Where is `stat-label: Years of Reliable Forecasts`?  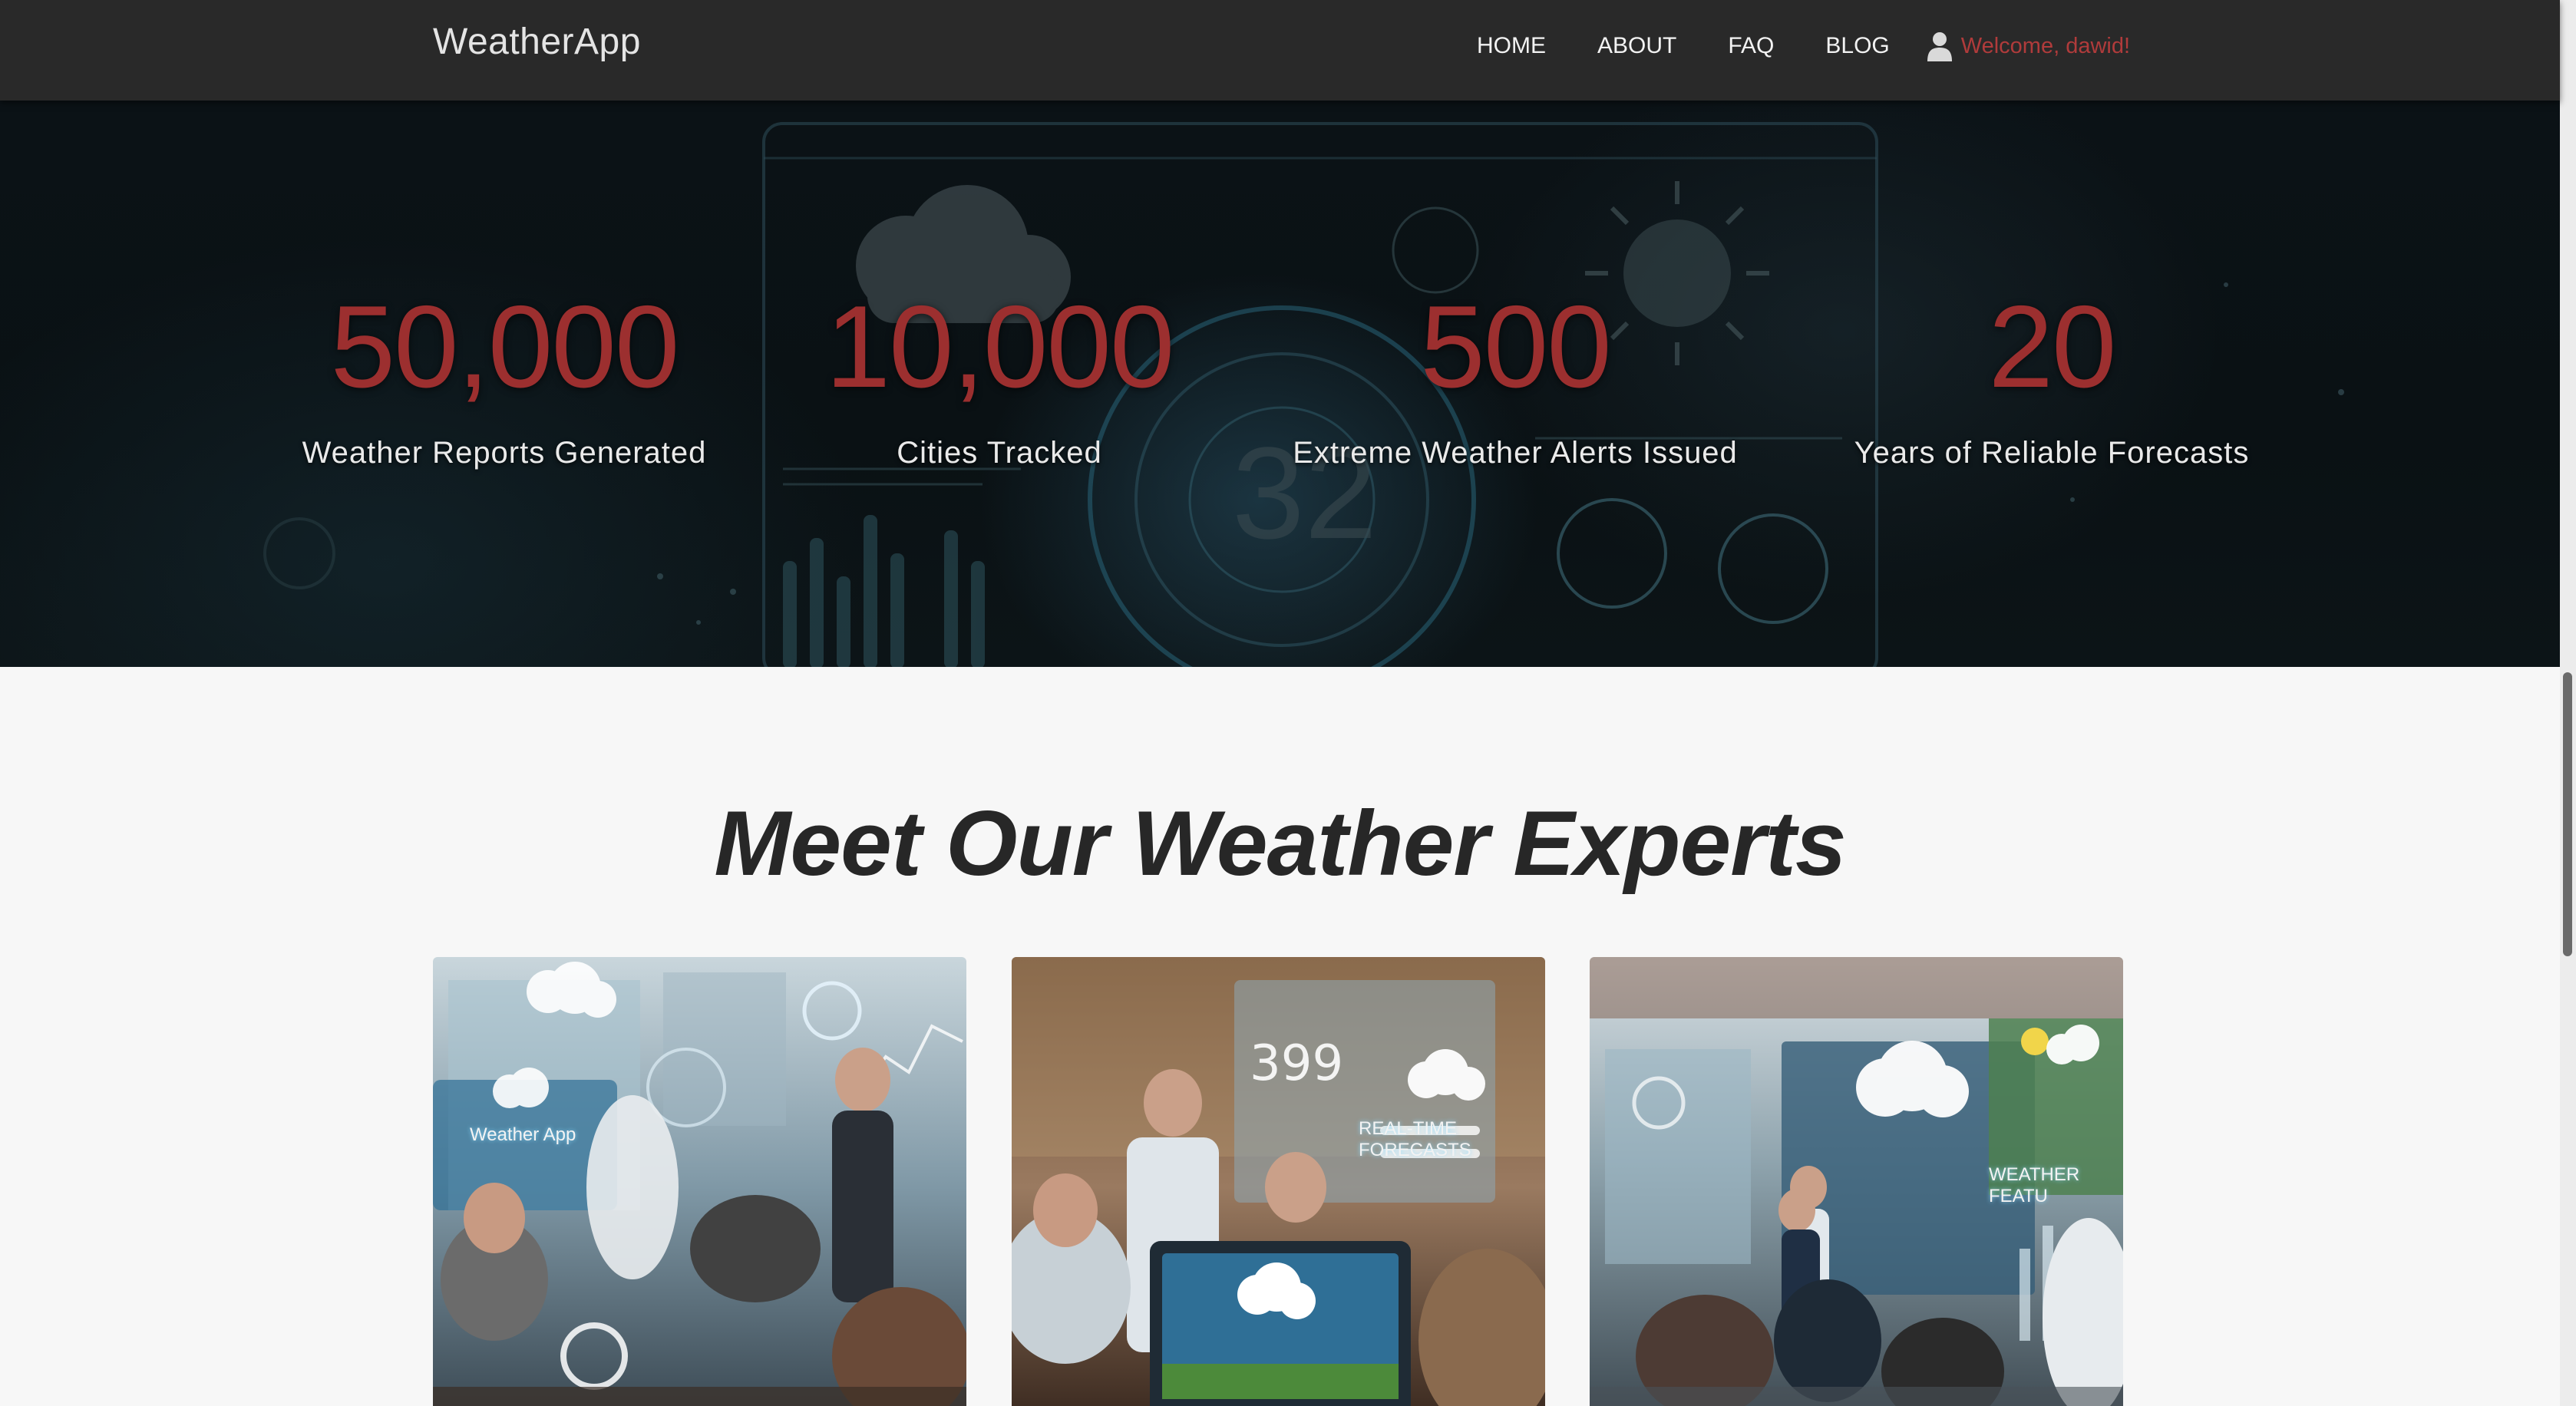
stat-label: Years of Reliable Forecasts is located at coordinates (2052, 453).